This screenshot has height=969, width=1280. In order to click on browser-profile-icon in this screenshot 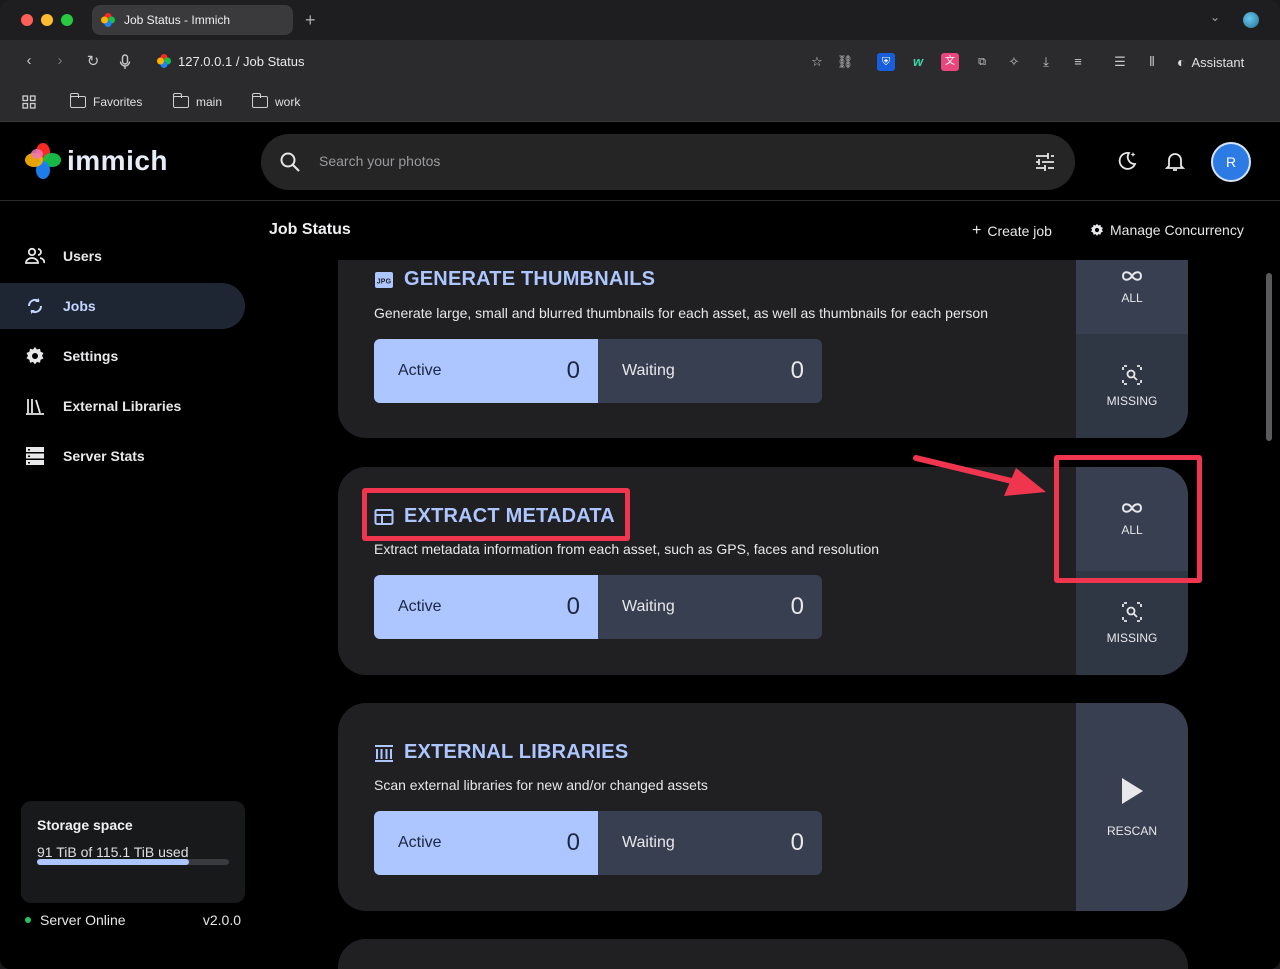, I will do `click(1251, 20)`.